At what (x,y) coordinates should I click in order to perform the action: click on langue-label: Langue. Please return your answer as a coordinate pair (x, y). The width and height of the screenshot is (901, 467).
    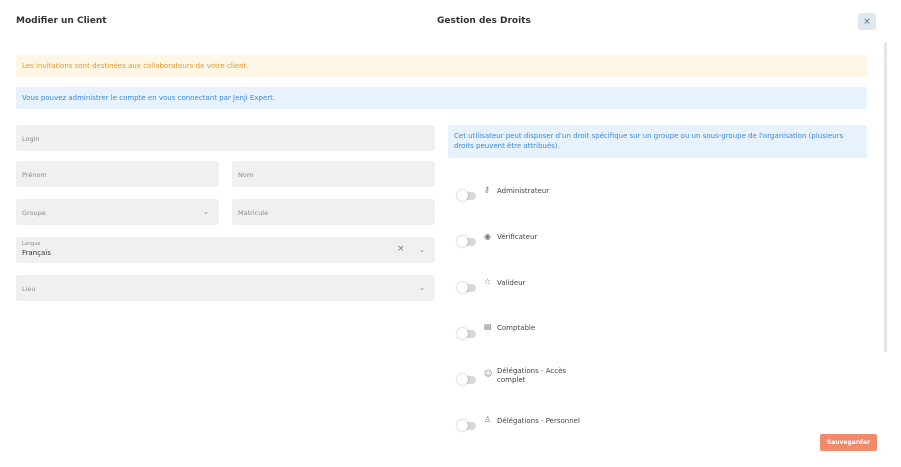
    Looking at the image, I should click on (31, 244).